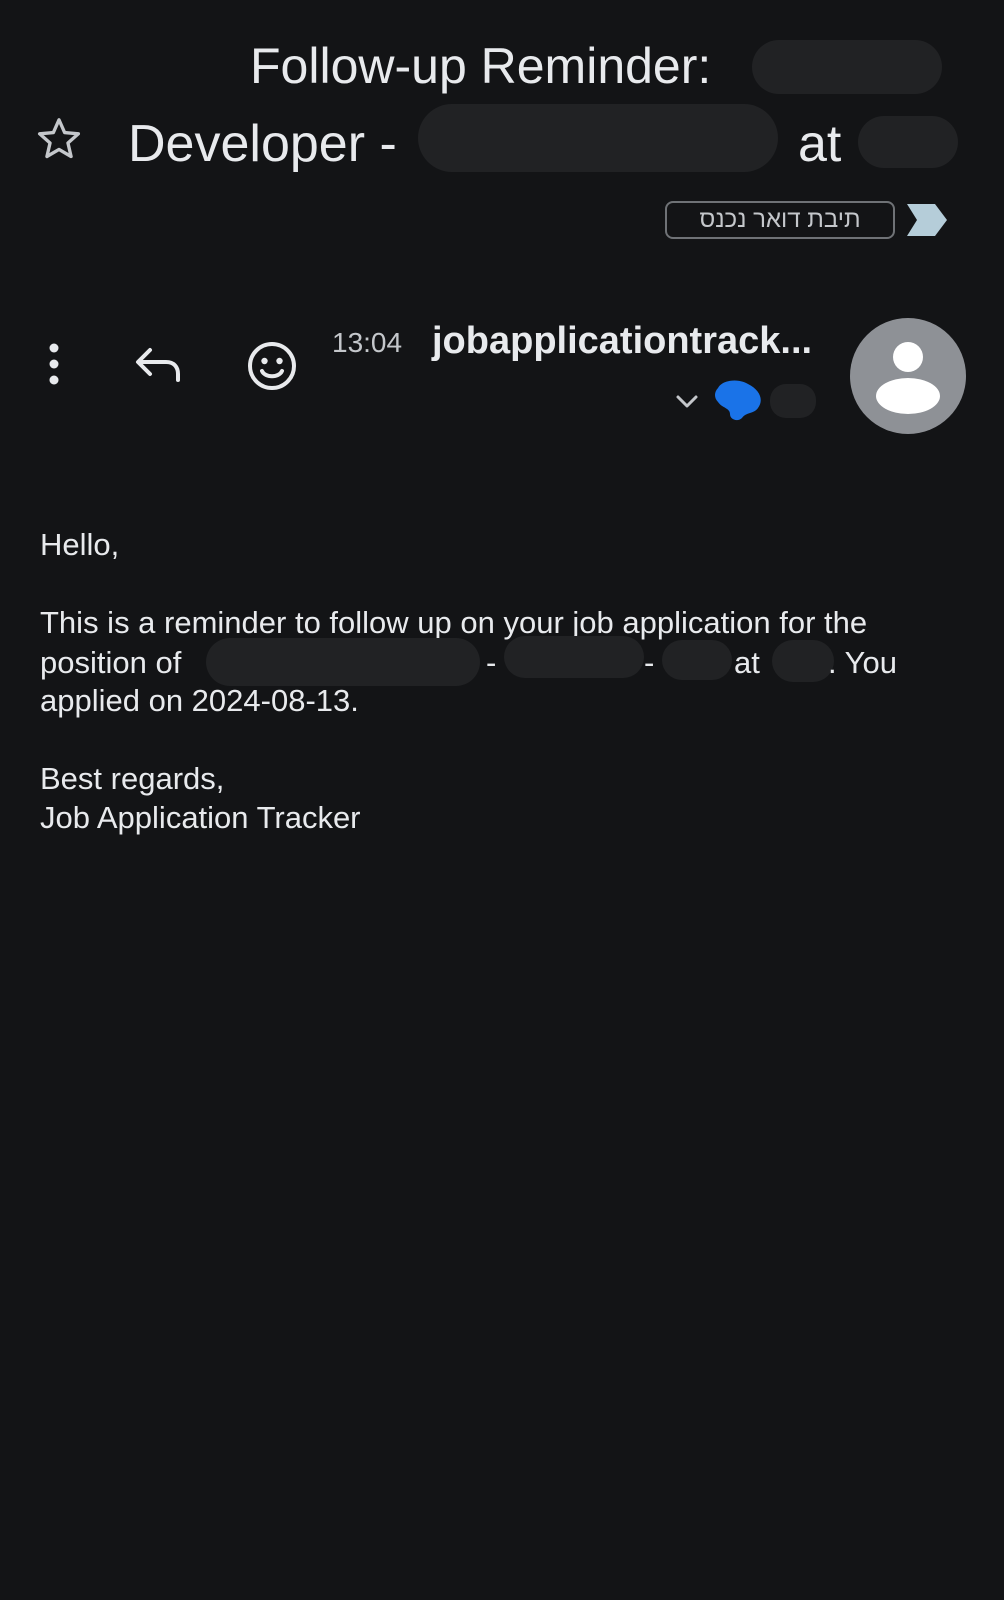  What do you see at coordinates (862, 662) in the screenshot?
I see `body-you: . You` at bounding box center [862, 662].